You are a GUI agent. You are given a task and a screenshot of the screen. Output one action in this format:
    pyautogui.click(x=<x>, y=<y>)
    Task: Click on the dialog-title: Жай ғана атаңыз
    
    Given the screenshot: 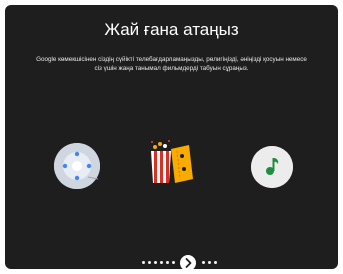 What is the action you would take?
    pyautogui.click(x=171, y=29)
    